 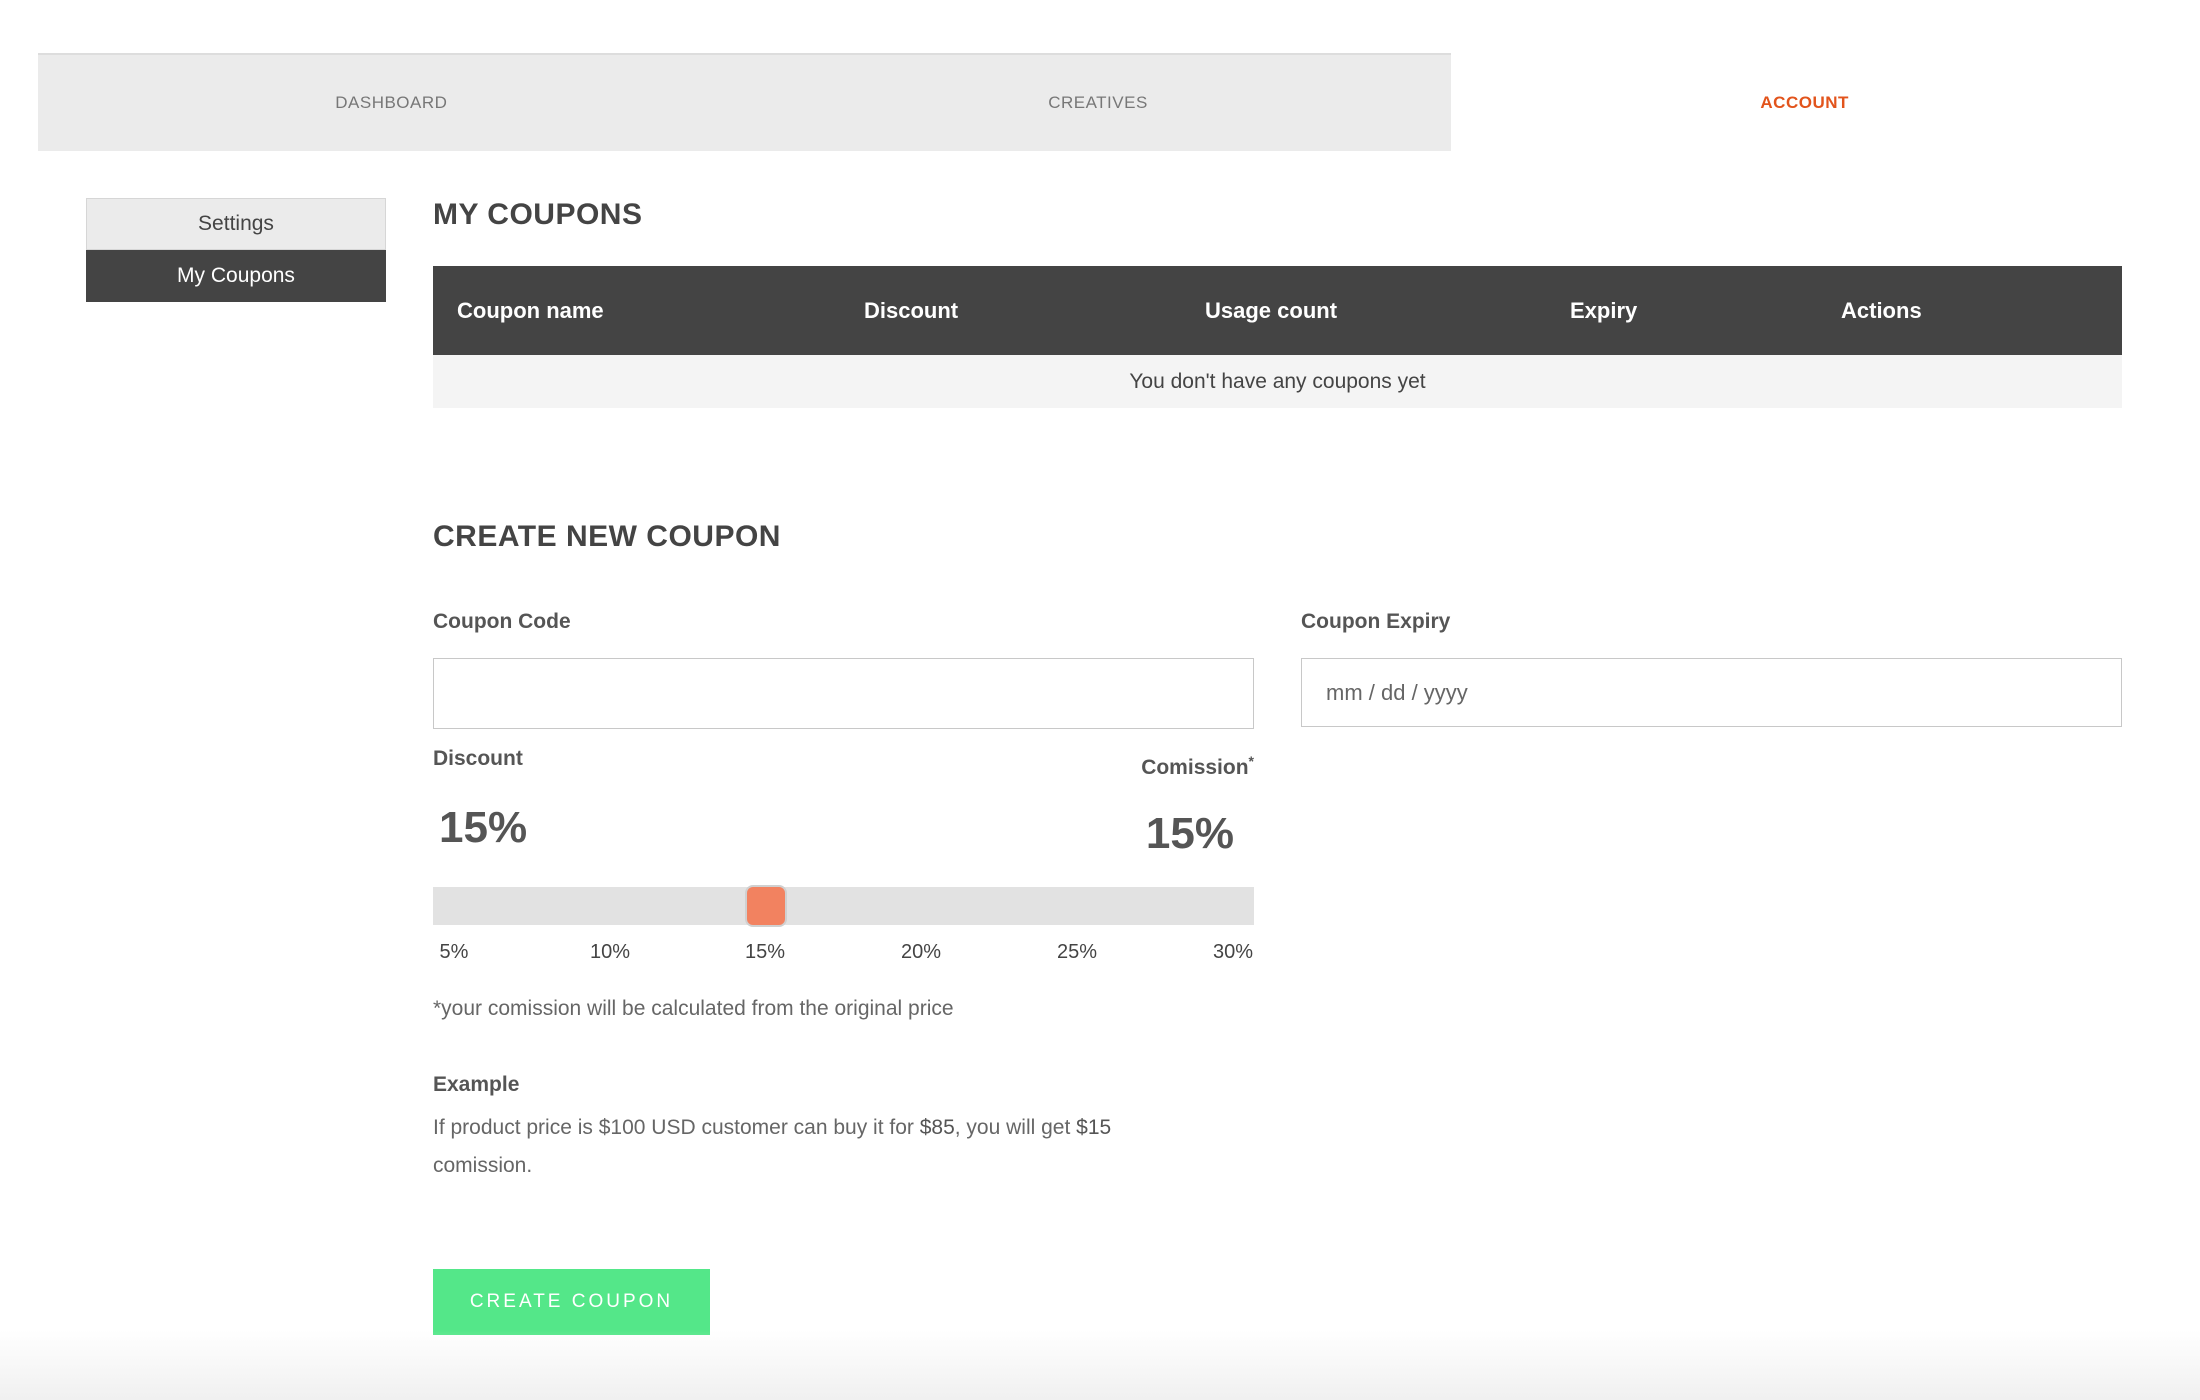 I want to click on slider-ticks: 5% 10% 15% 20% 25% 30%, so click(x=843, y=961).